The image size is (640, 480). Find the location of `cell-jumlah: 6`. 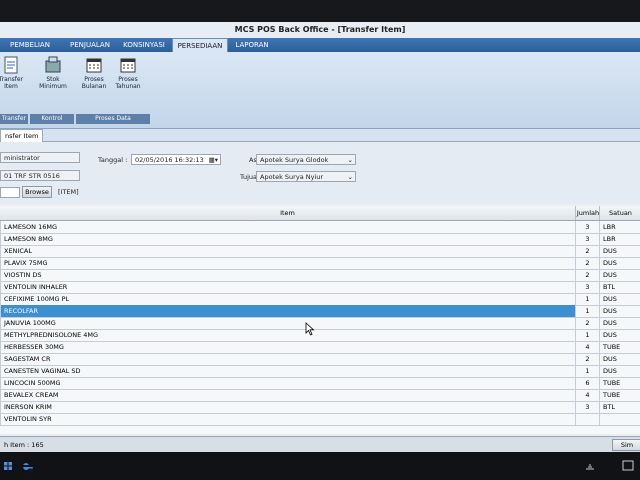

cell-jumlah: 6 is located at coordinates (587, 383).